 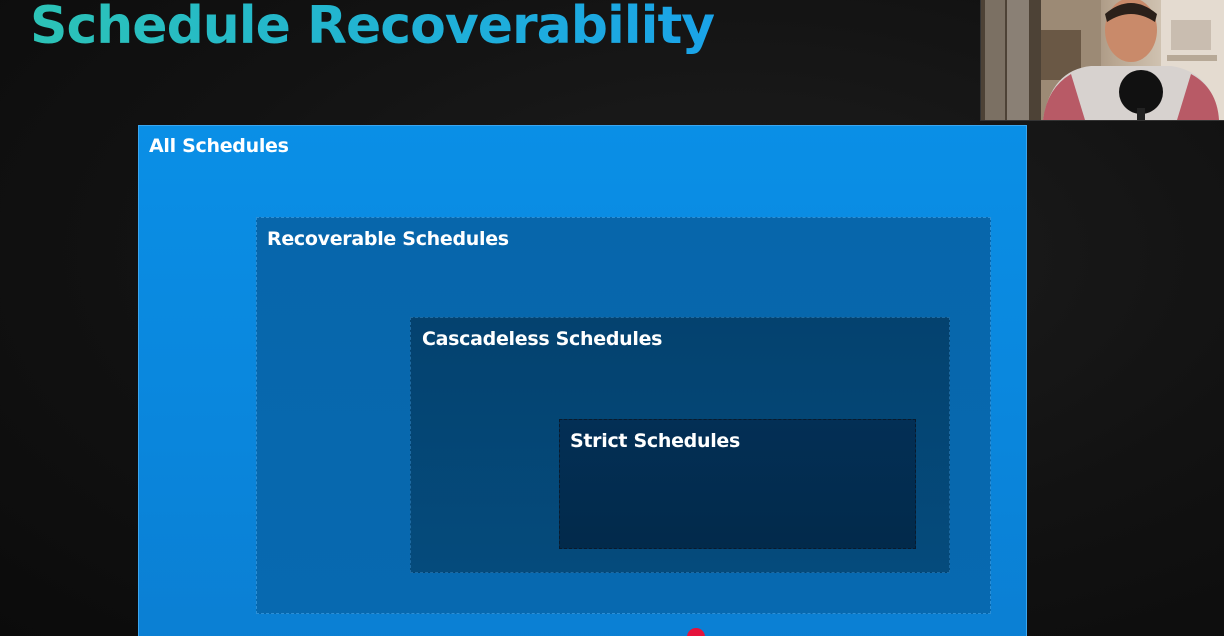 I want to click on presenter-video-icon, so click(x=1102, y=60).